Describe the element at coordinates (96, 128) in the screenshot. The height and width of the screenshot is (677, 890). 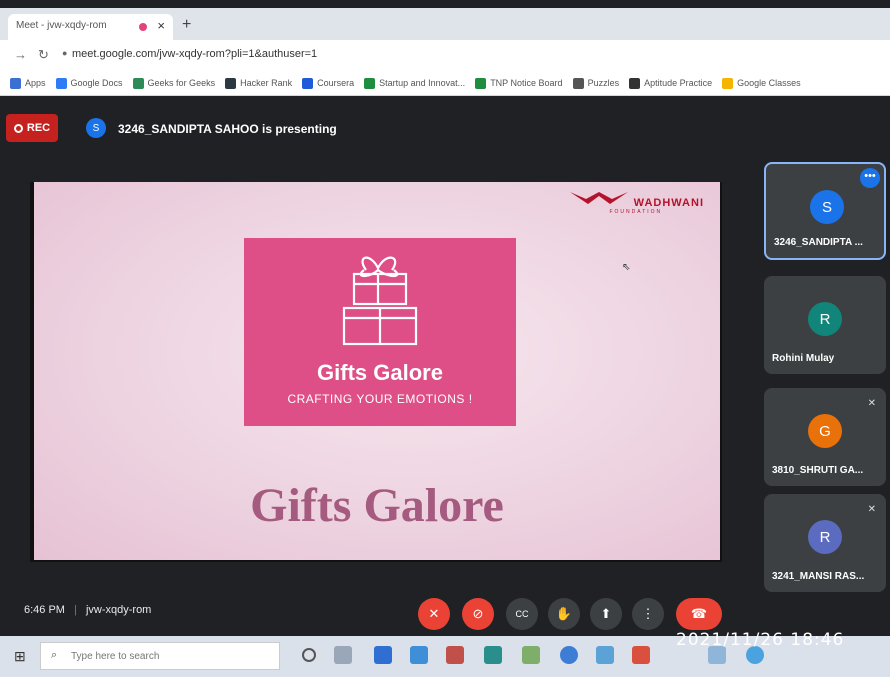
I see `presenter-avatar: S` at that location.